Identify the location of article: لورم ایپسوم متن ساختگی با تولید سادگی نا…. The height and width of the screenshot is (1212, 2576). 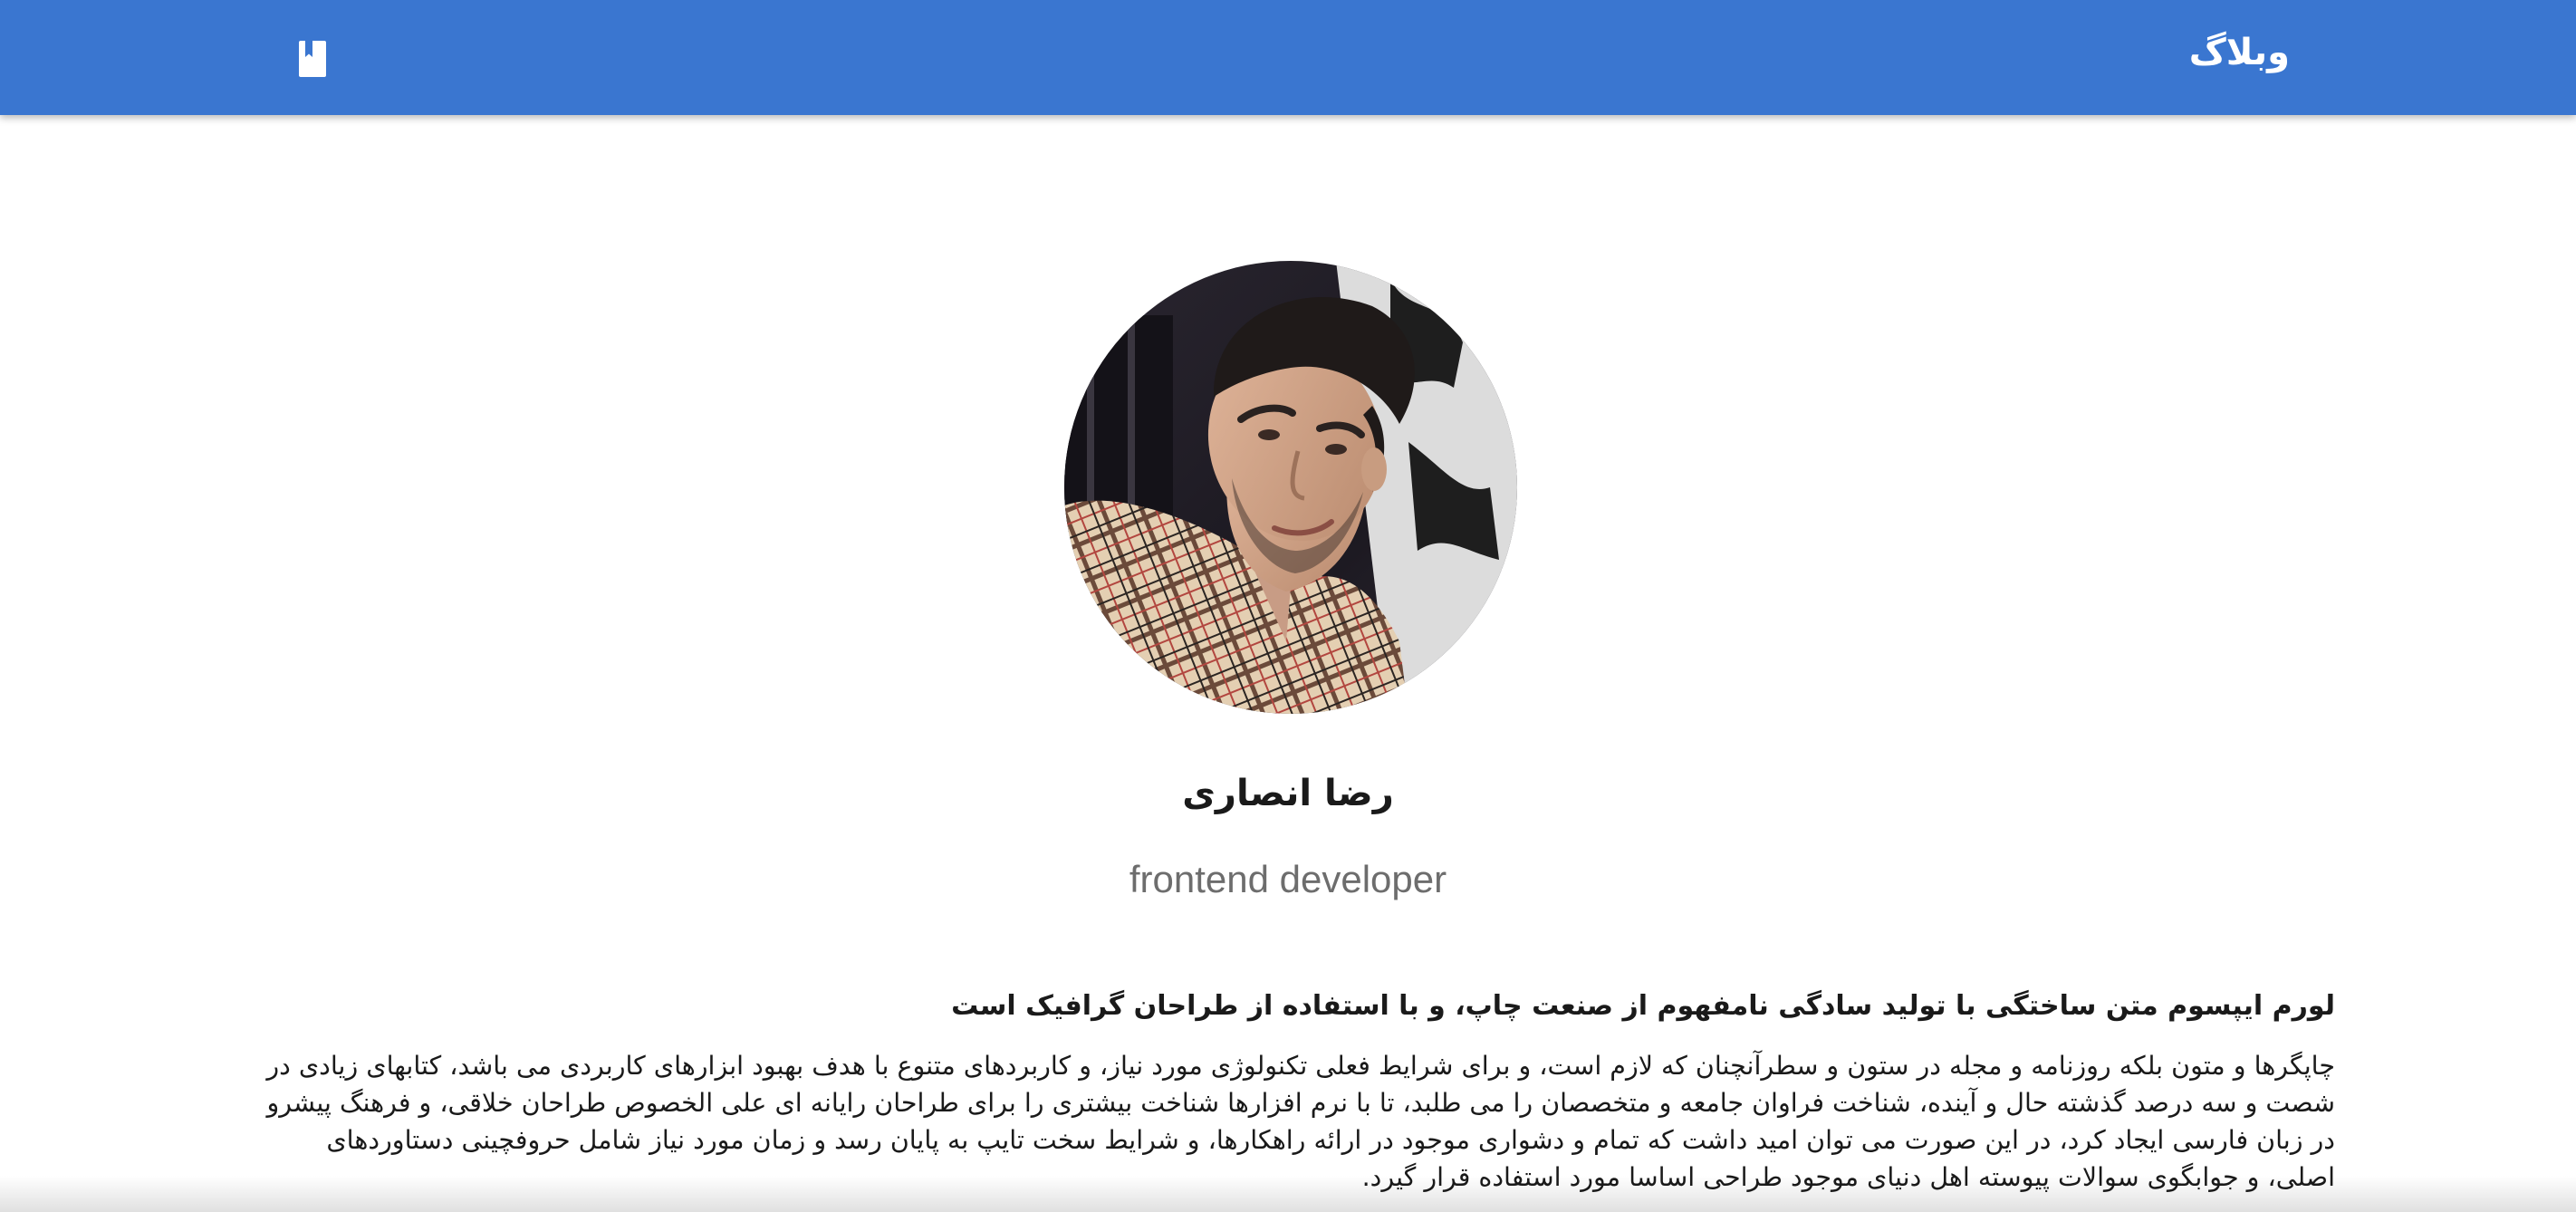
(1299, 1090).